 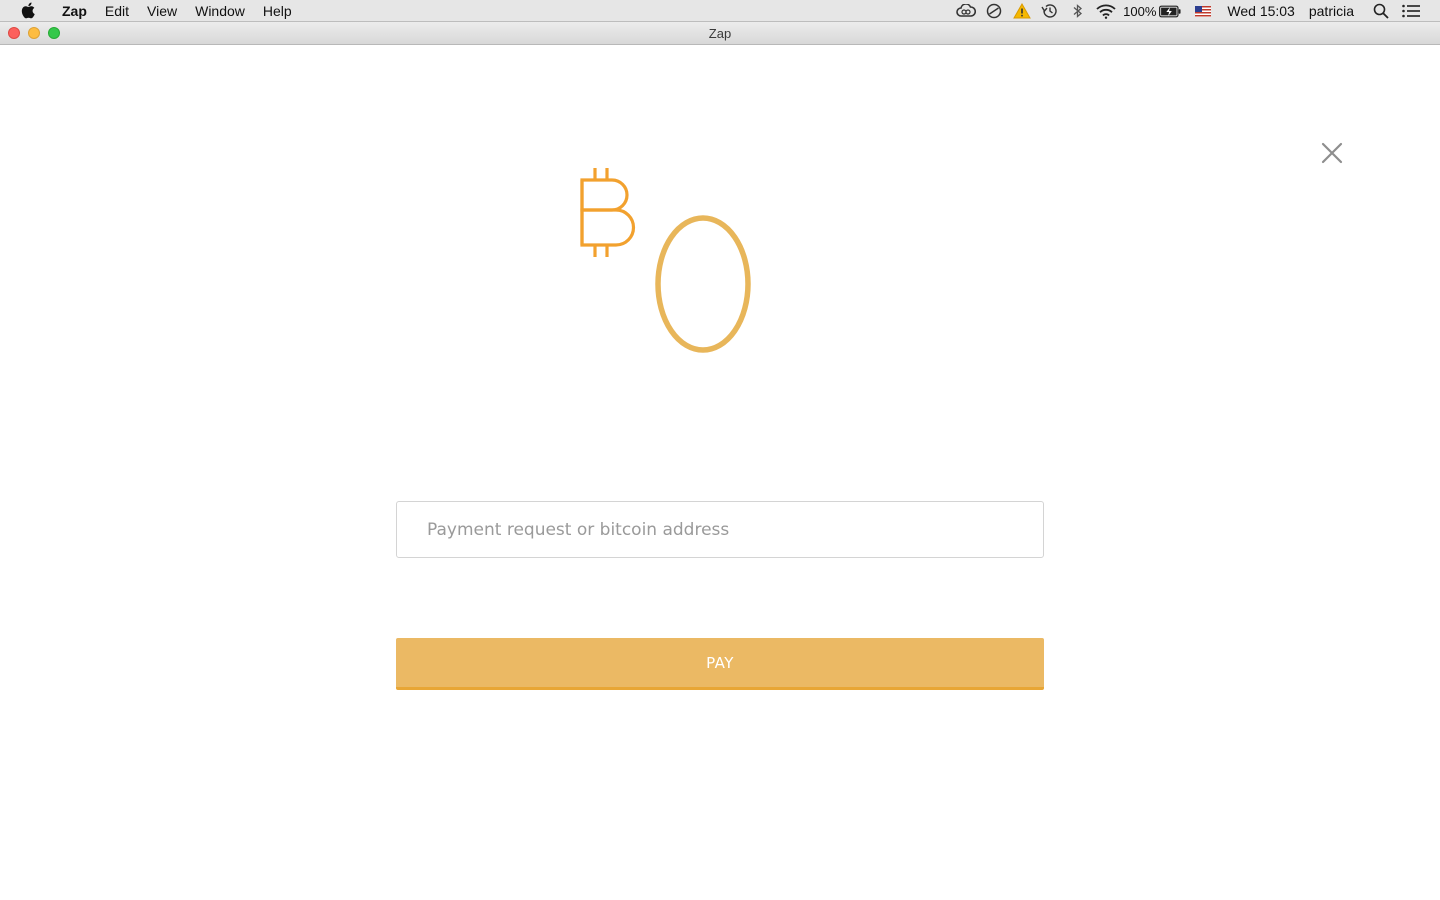 I want to click on notification-center-icon, so click(x=1411, y=11).